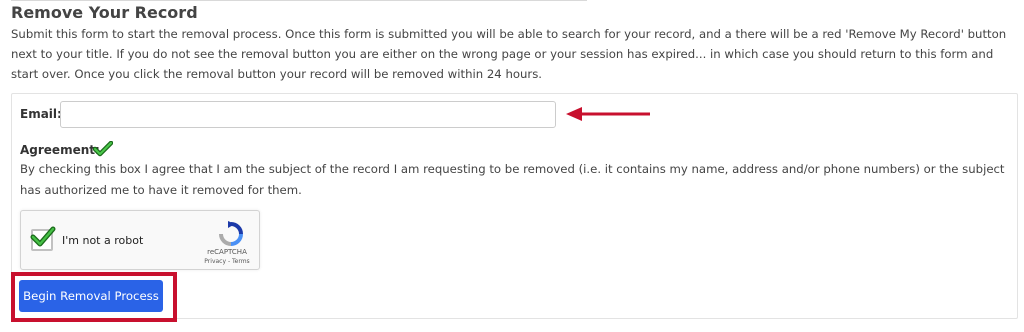  Describe the element at coordinates (308, 114) in the screenshot. I see `email-field` at that location.